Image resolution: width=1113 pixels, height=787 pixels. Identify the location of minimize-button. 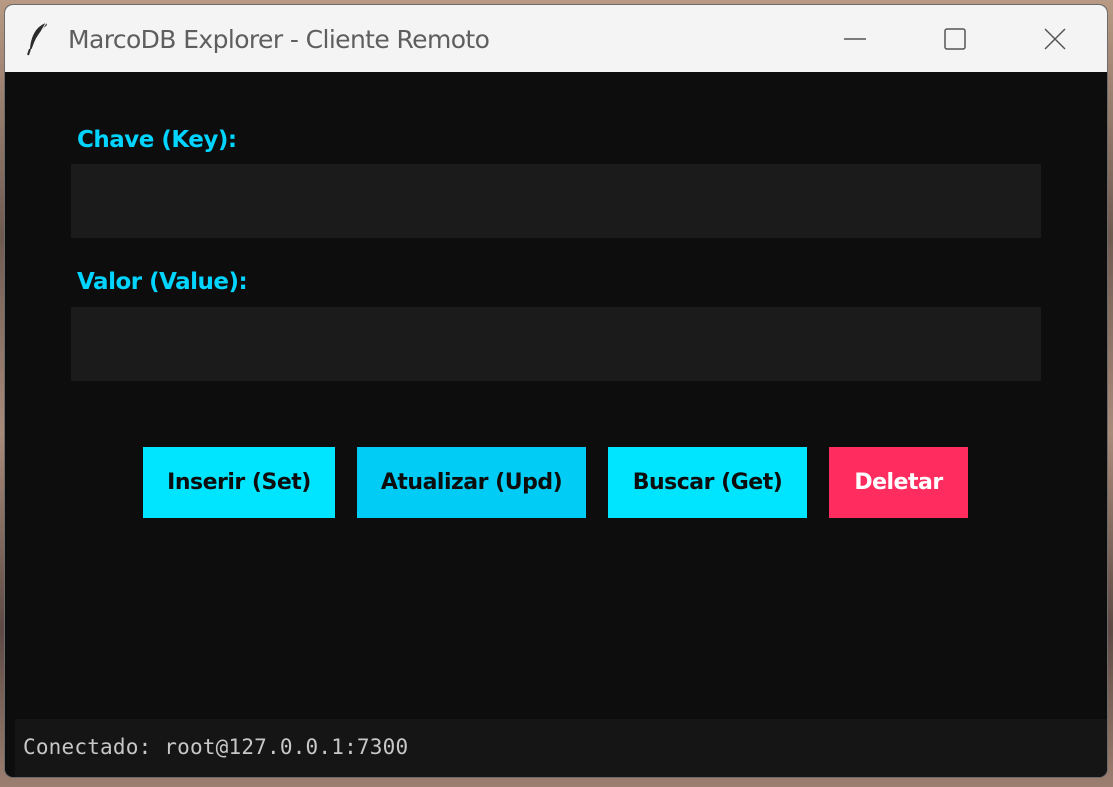
(855, 38).